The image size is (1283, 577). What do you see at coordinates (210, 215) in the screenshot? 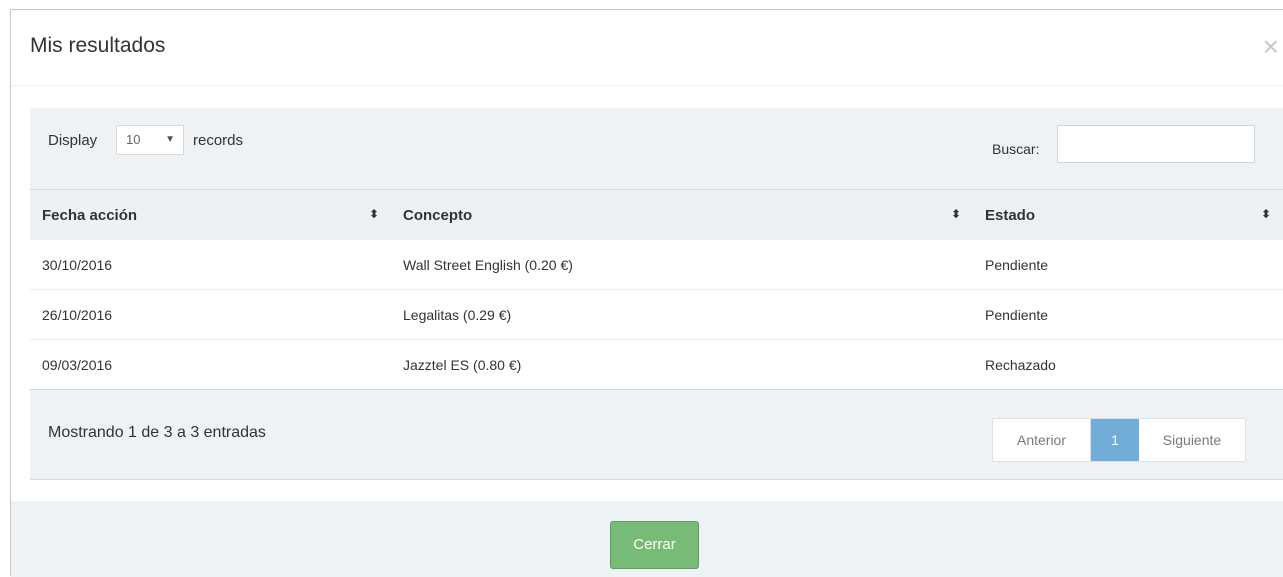
I see `column-header-fecha: Fecha acción ⬍` at bounding box center [210, 215].